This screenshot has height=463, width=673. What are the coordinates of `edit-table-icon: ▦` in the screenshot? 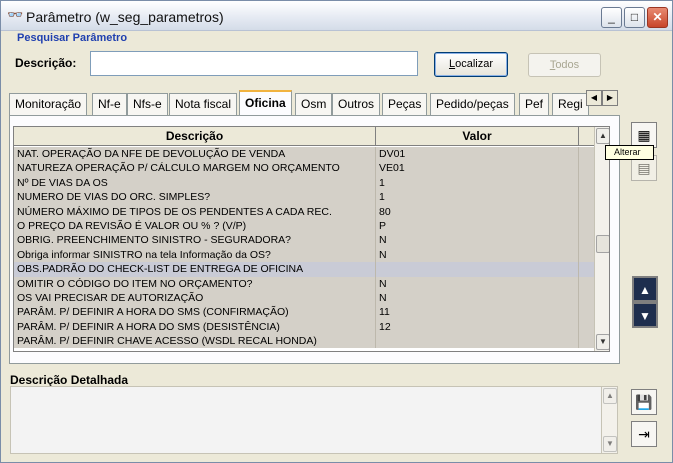 It's located at (644, 135).